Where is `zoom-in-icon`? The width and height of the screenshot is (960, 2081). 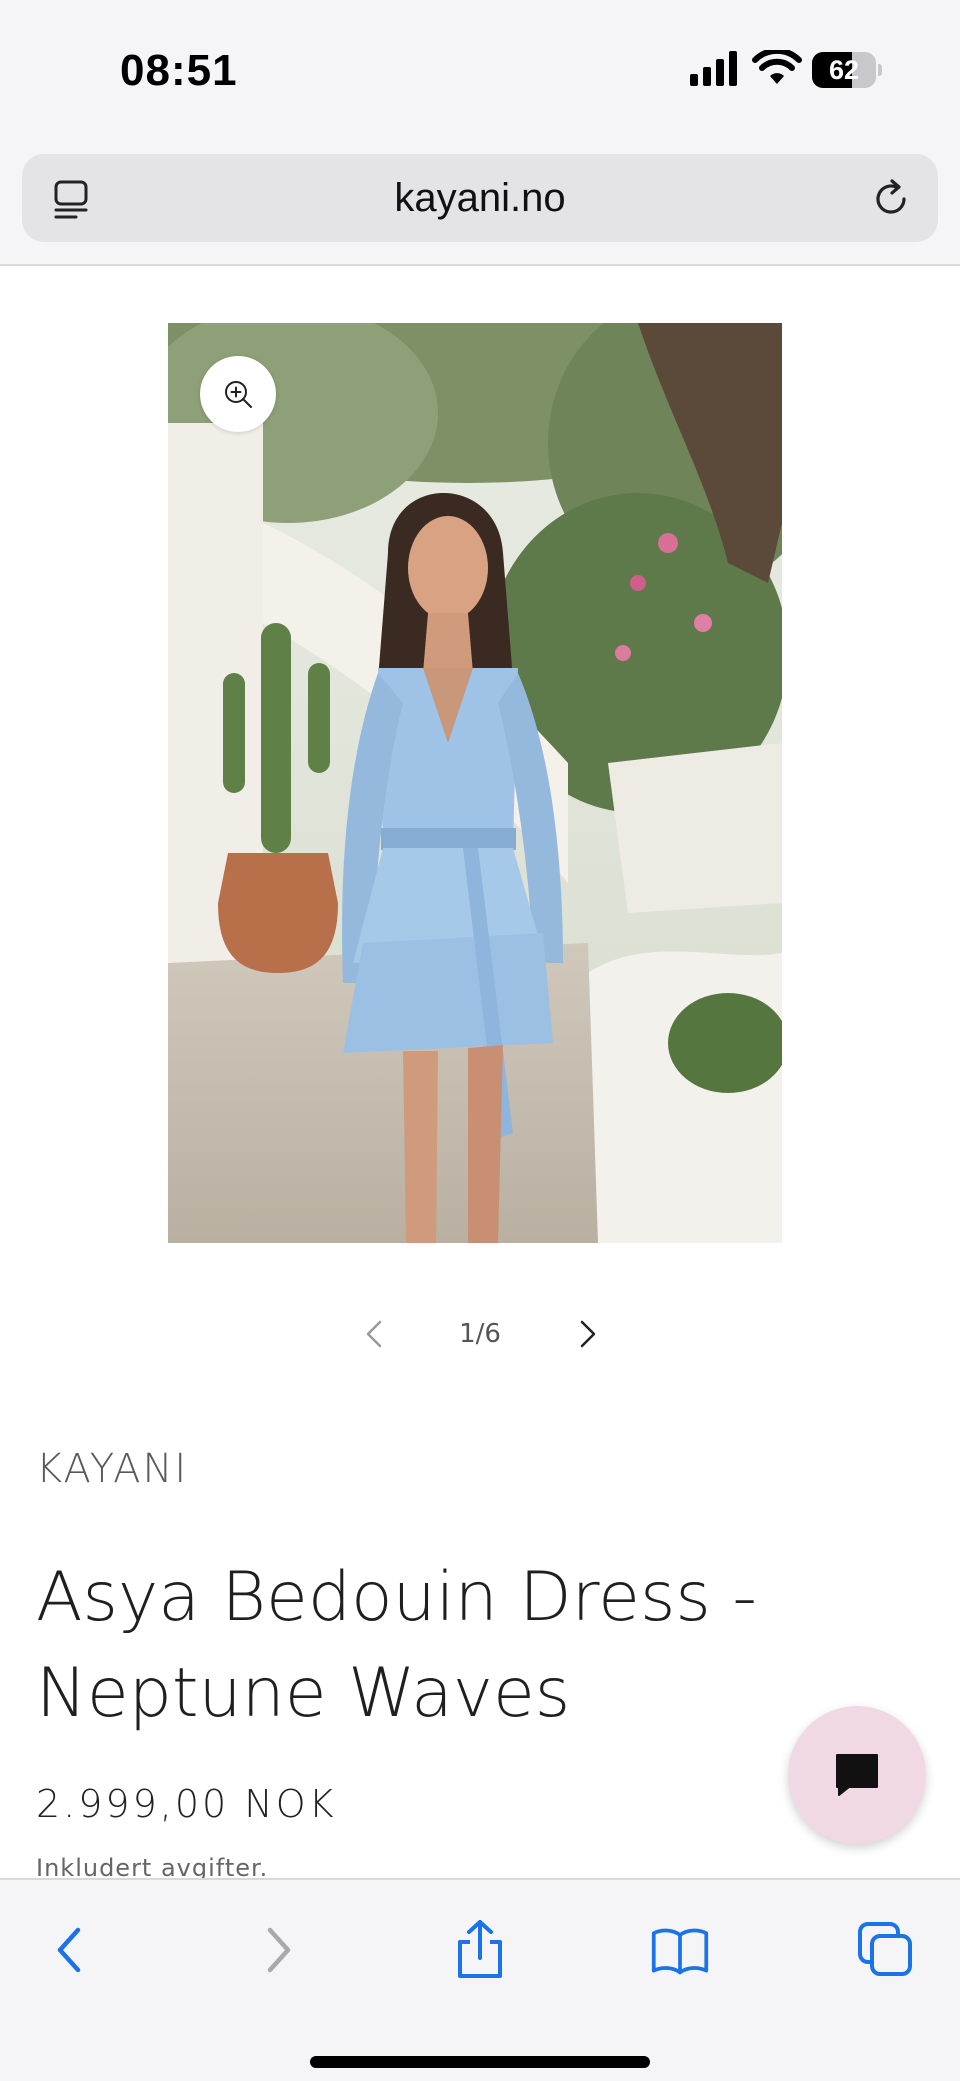
zoom-in-icon is located at coordinates (238, 394).